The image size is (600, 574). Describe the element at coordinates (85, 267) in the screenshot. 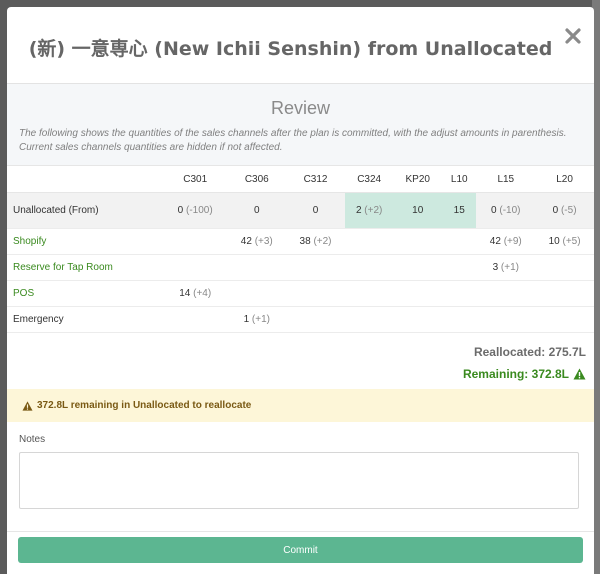

I see `row-label: Reserve for Tap Room` at that location.